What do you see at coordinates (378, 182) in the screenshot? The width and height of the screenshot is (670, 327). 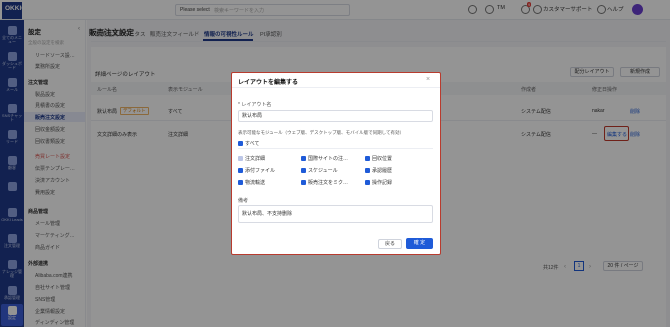 I see `checkbox-module: 操作記録` at bounding box center [378, 182].